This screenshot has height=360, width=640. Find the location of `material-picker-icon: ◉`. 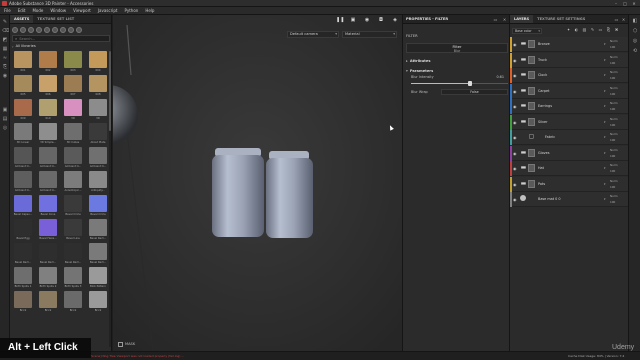

material-picker-icon: ◉ is located at coordinates (5, 76).